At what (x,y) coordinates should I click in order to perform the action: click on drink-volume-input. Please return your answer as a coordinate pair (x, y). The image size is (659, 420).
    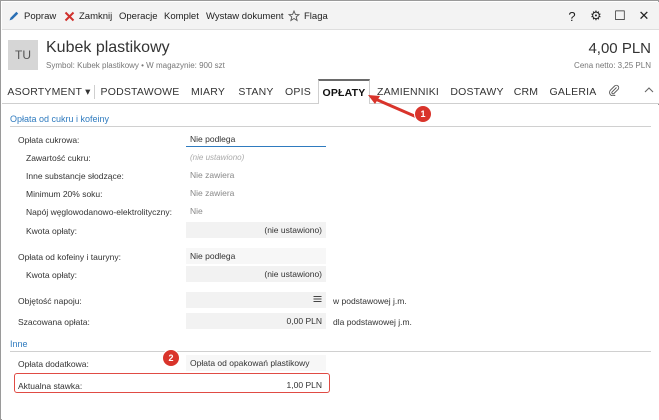
    Looking at the image, I should click on (256, 300).